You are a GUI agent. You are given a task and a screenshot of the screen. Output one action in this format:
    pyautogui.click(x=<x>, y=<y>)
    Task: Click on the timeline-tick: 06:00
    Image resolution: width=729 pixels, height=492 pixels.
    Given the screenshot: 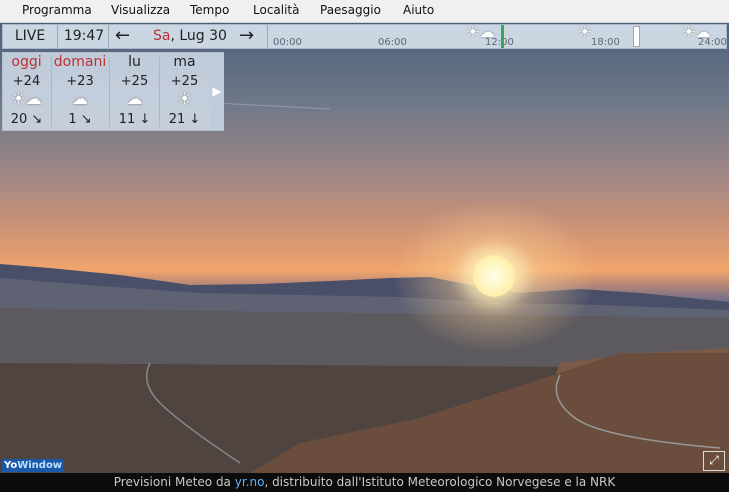 What is the action you would take?
    pyautogui.click(x=392, y=42)
    